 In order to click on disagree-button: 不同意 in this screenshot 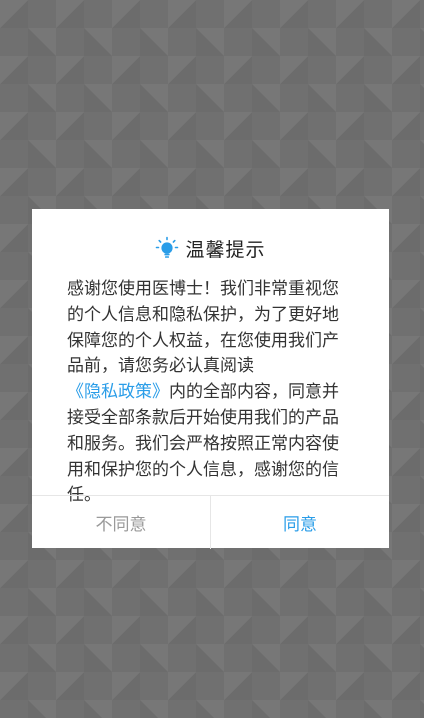, I will do `click(121, 522)`.